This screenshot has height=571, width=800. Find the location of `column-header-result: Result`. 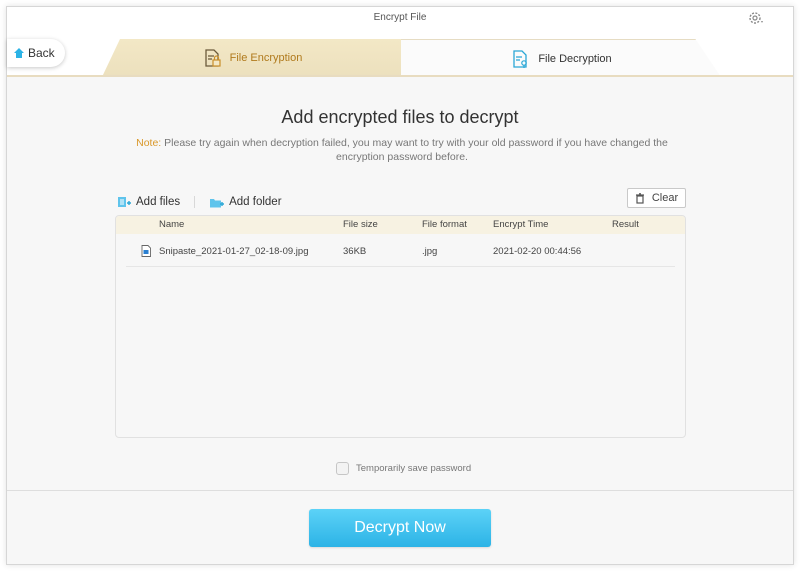

column-header-result: Result is located at coordinates (625, 224).